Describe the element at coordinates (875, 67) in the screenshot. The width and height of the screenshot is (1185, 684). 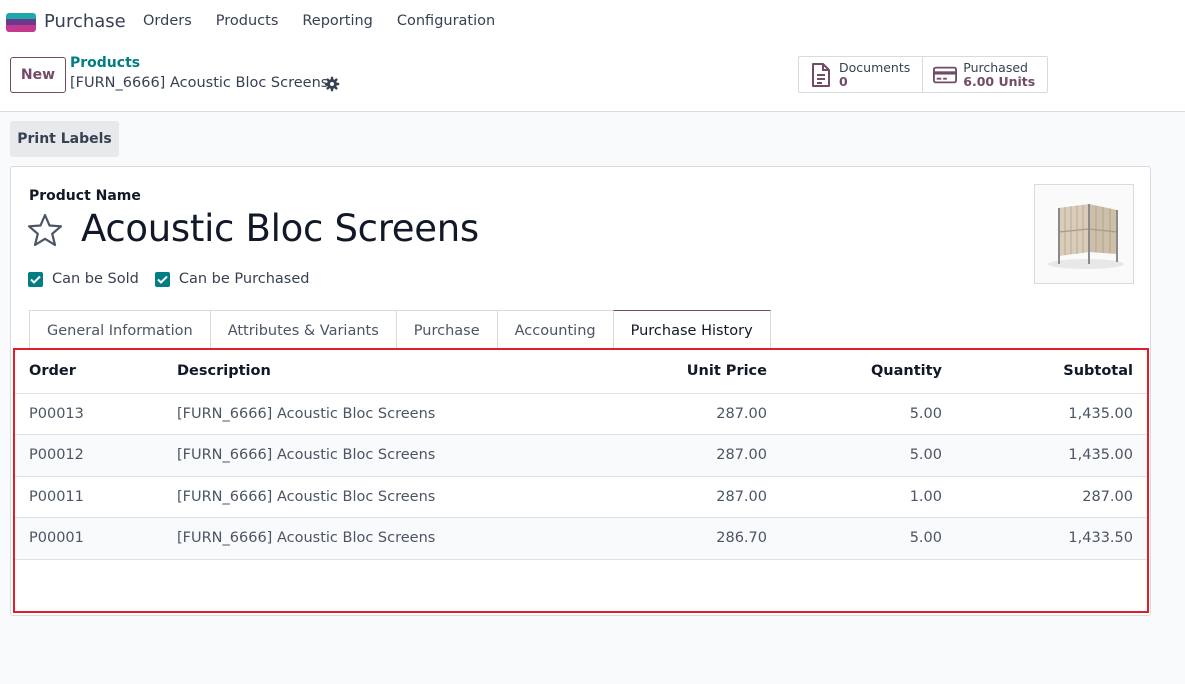
I see `documents-label: Documents` at that location.